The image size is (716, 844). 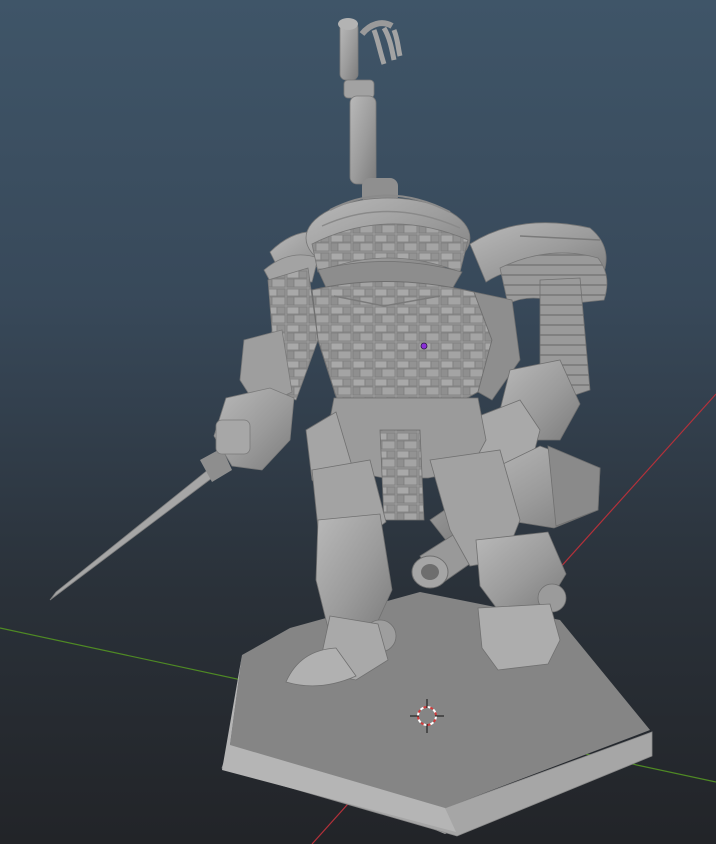 I want to click on right-shoulder, so click(x=538, y=263).